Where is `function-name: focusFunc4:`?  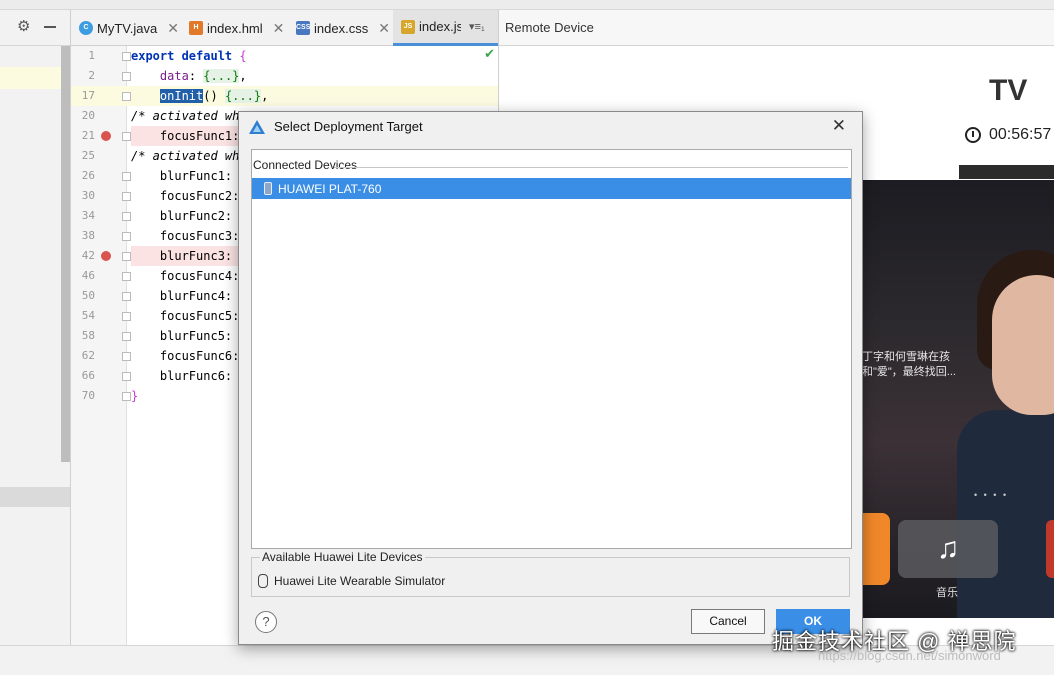
function-name: focusFunc4: is located at coordinates (199, 276).